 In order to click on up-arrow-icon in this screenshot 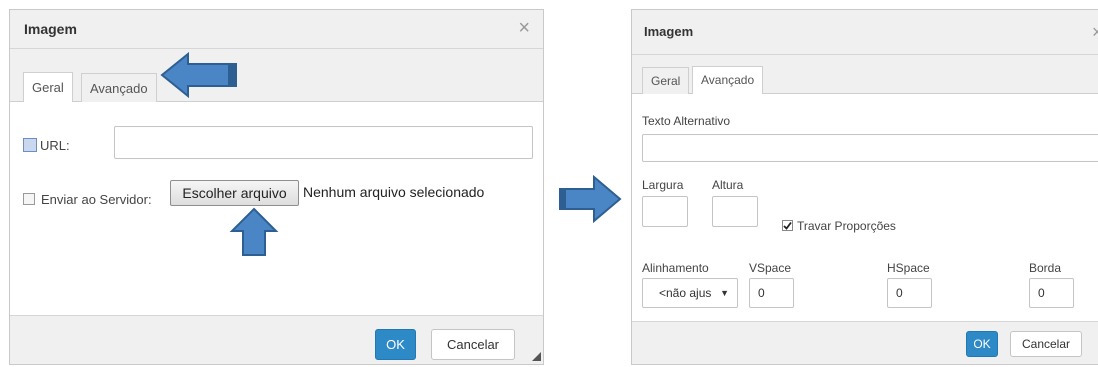, I will do `click(254, 231)`.